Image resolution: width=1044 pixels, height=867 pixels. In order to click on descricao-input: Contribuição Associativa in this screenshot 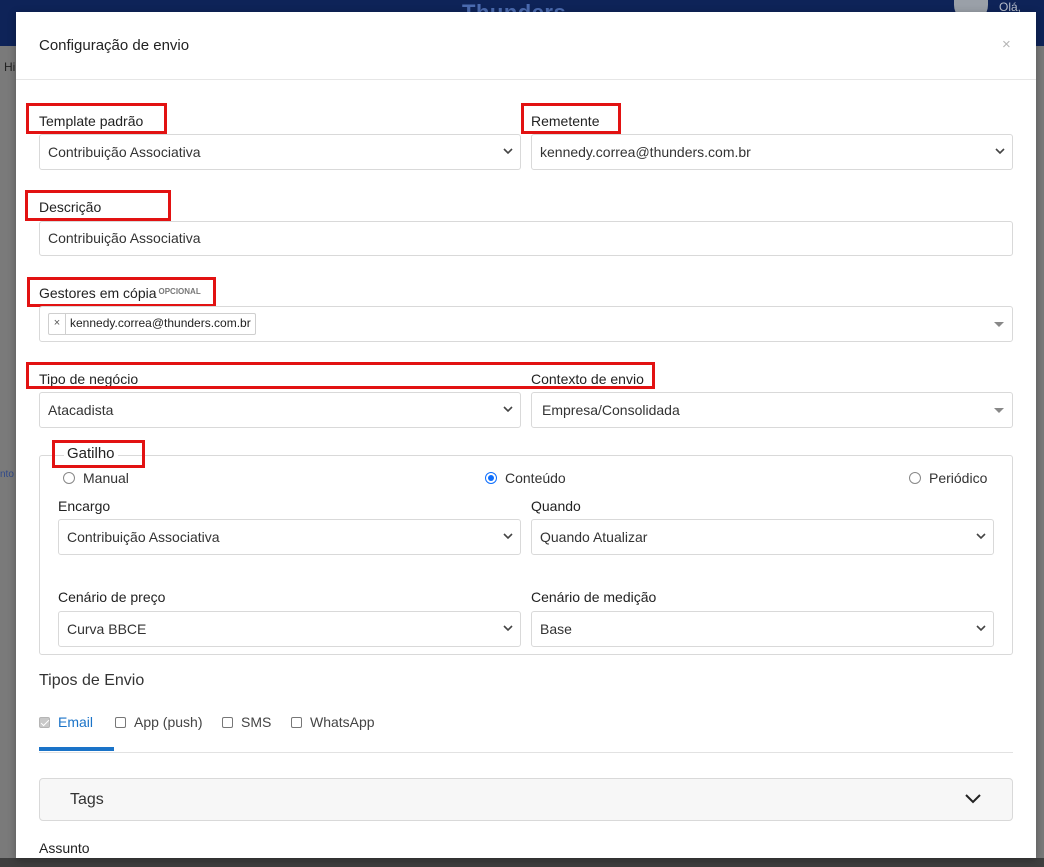, I will do `click(526, 238)`.